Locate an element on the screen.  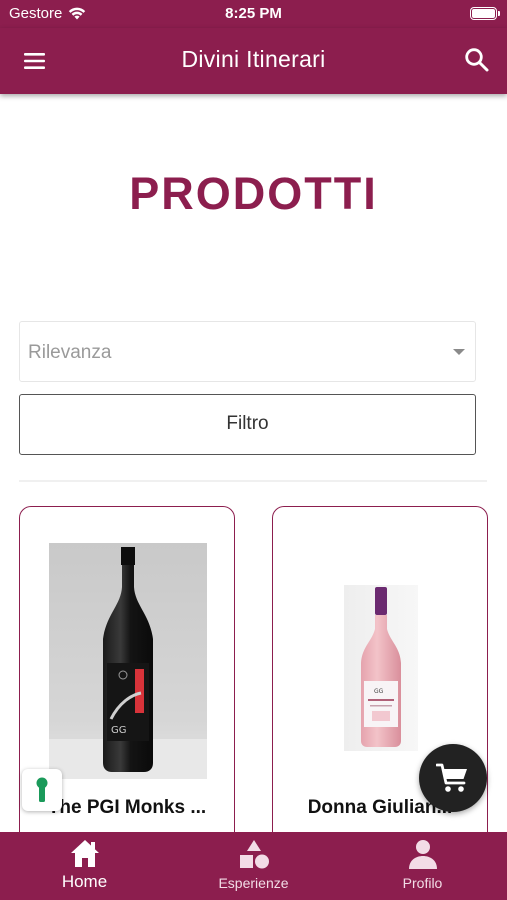
battery-icon is located at coordinates (485, 13).